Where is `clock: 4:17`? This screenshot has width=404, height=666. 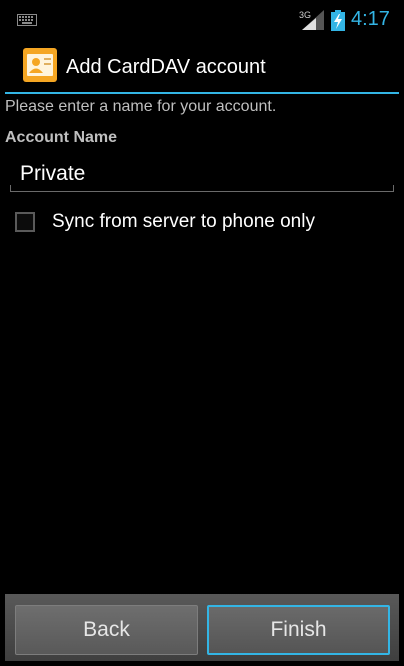
clock: 4:17 is located at coordinates (370, 19).